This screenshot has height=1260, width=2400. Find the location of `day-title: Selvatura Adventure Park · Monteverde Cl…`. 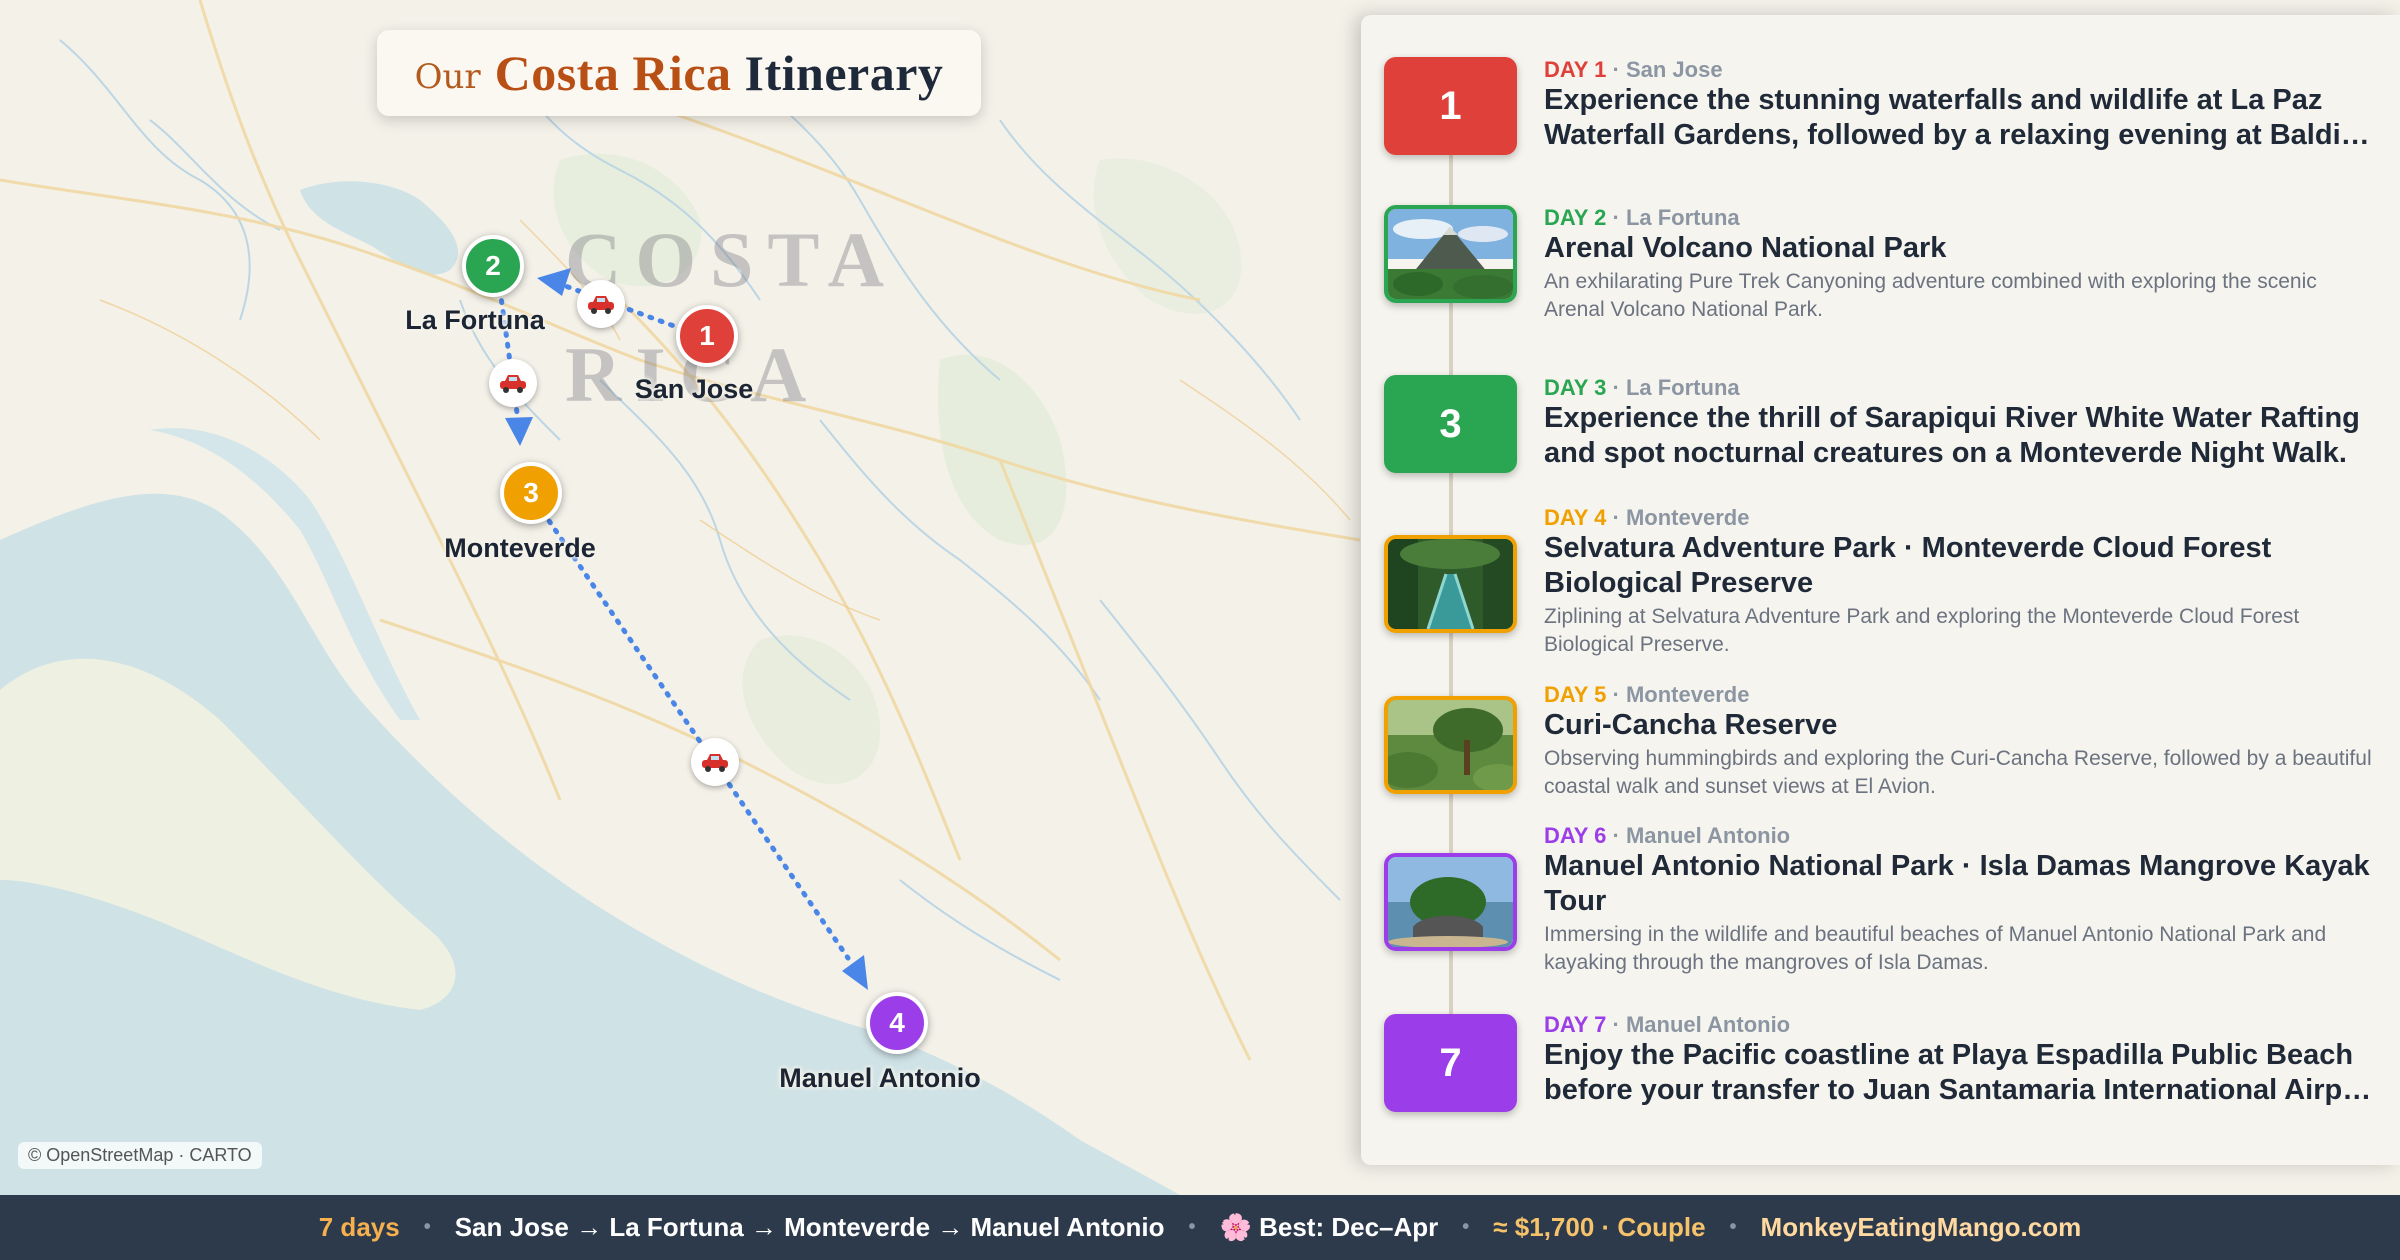

day-title: Selvatura Adventure Park · Monteverde Cl… is located at coordinates (1908, 565).